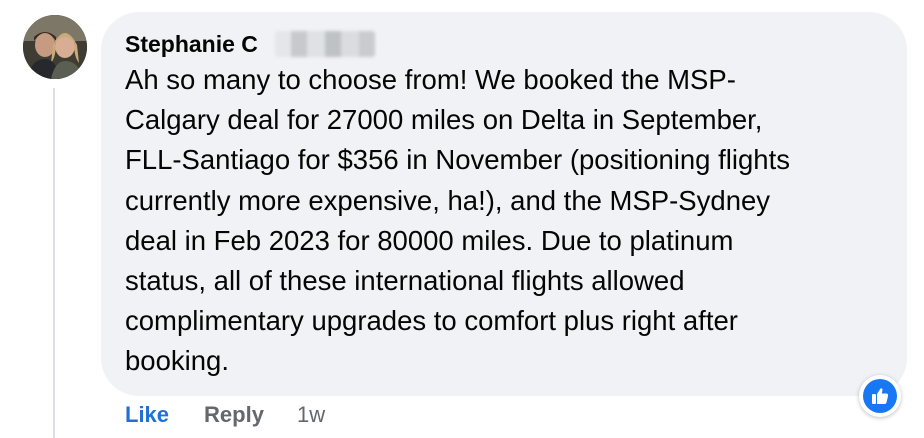 This screenshot has height=438, width=924. What do you see at coordinates (191, 44) in the screenshot?
I see `comment-author: Stephanie C` at bounding box center [191, 44].